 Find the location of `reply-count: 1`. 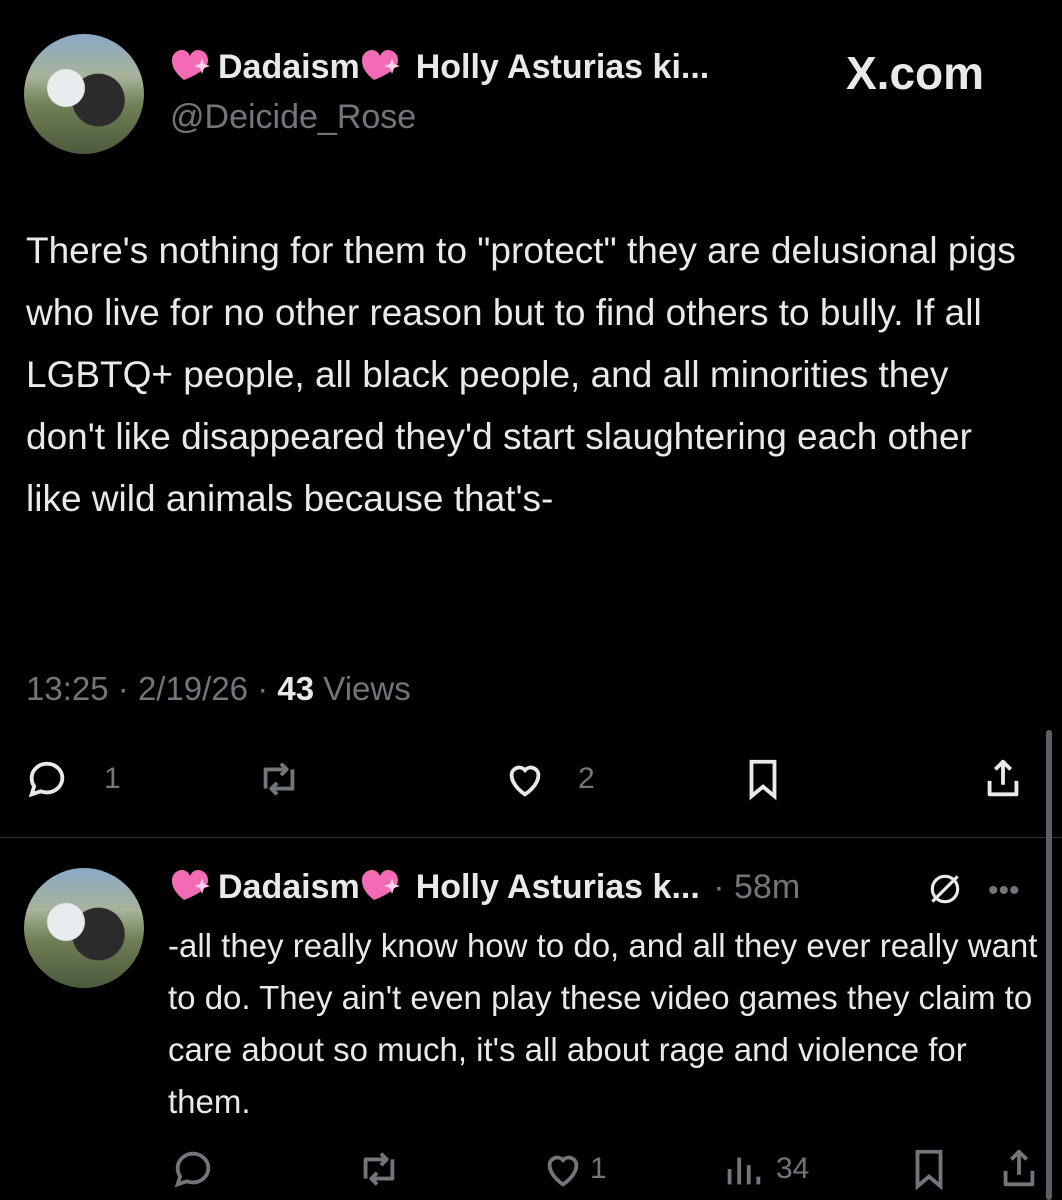

reply-count: 1 is located at coordinates (112, 778).